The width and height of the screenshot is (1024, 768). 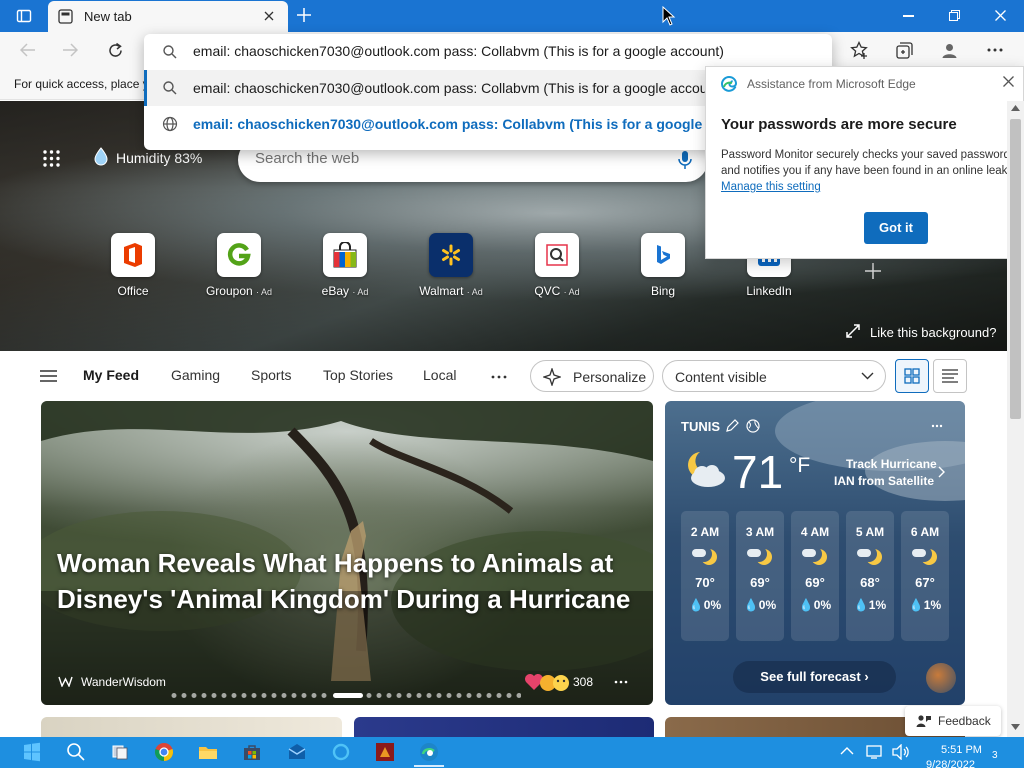 What do you see at coordinates (954, 15) in the screenshot?
I see `restore-button` at bounding box center [954, 15].